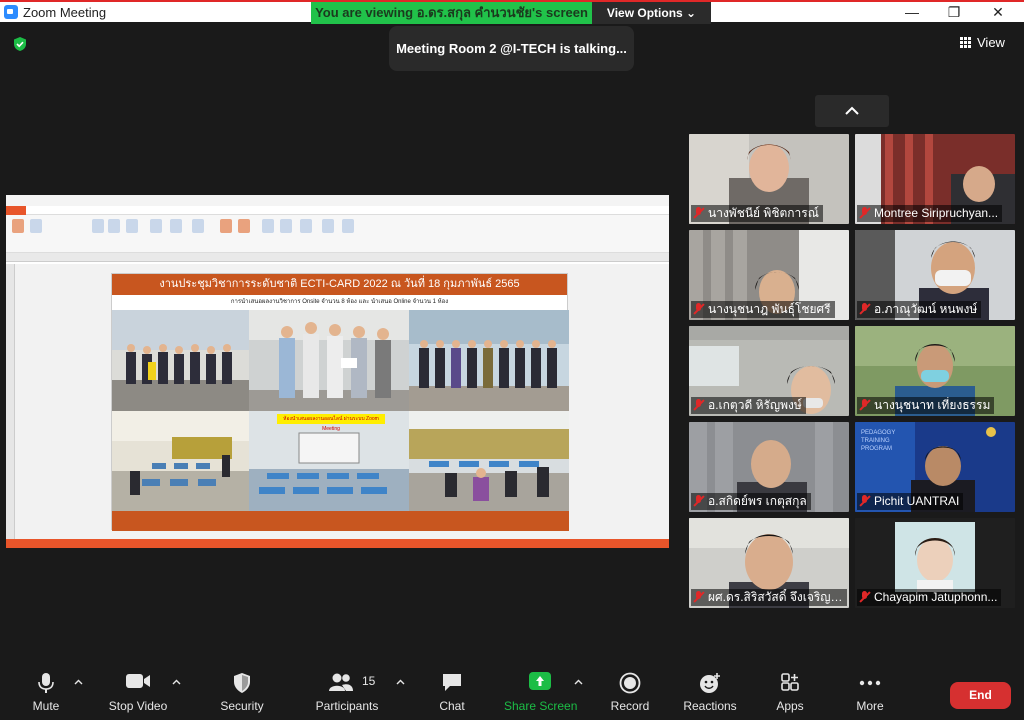 Image resolution: width=1024 pixels, height=720 pixels. Describe the element at coordinates (578, 682) in the screenshot. I see `share-options-chevron-icon` at that location.